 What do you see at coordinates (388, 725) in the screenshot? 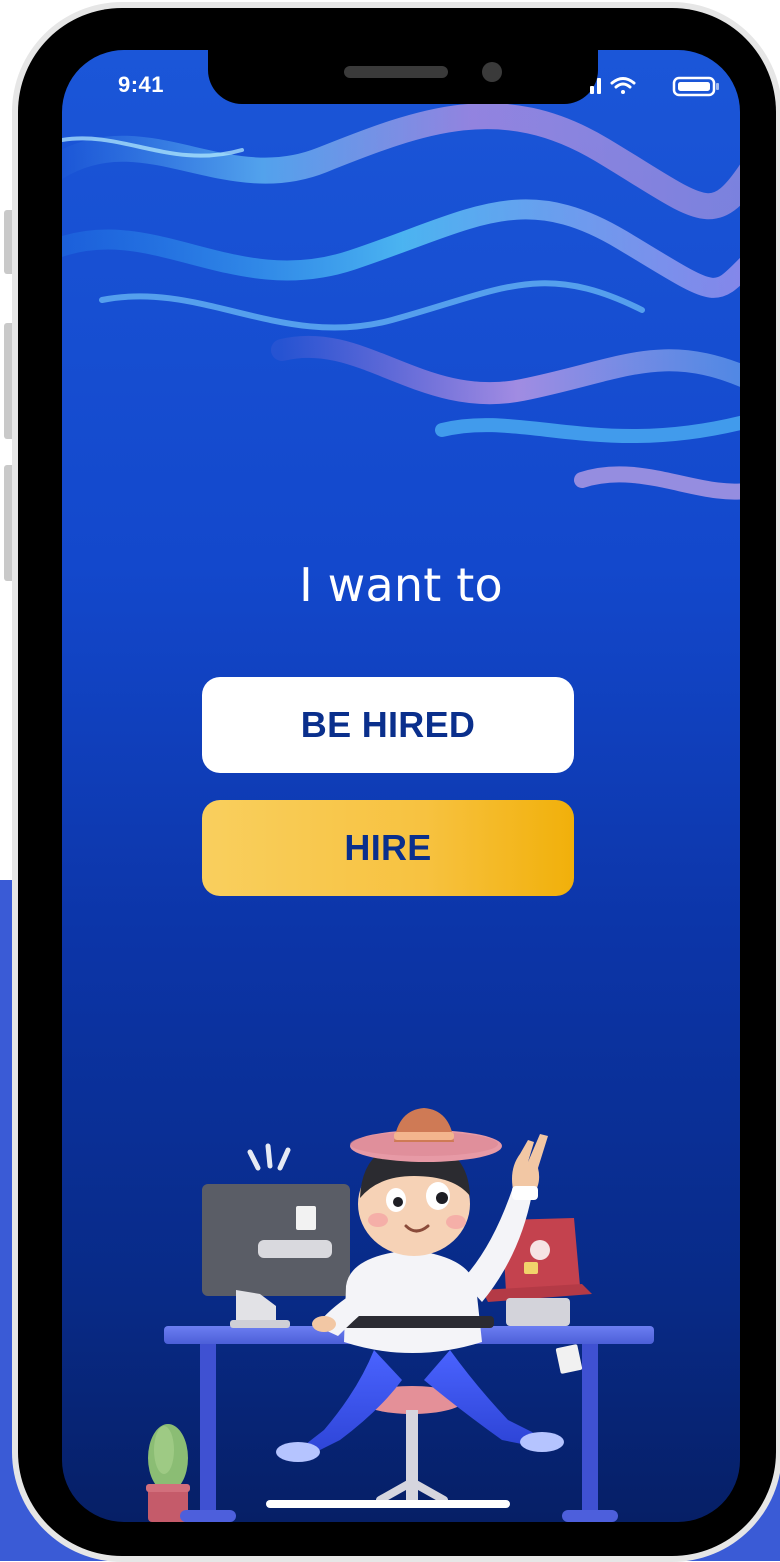
I see `be-hired-button: BE HIRED` at bounding box center [388, 725].